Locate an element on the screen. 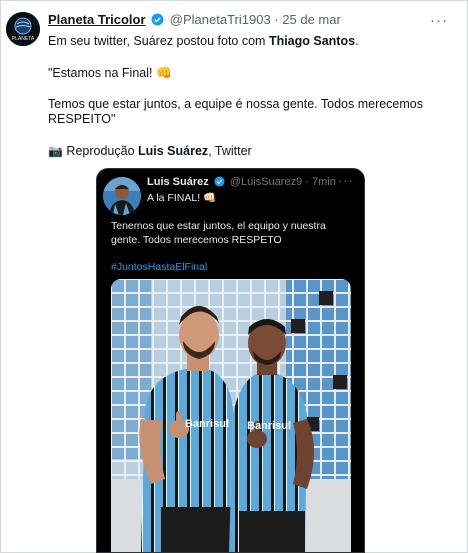 The height and width of the screenshot is (553, 468). embedded-more-options-icon: ··· is located at coordinates (346, 180).